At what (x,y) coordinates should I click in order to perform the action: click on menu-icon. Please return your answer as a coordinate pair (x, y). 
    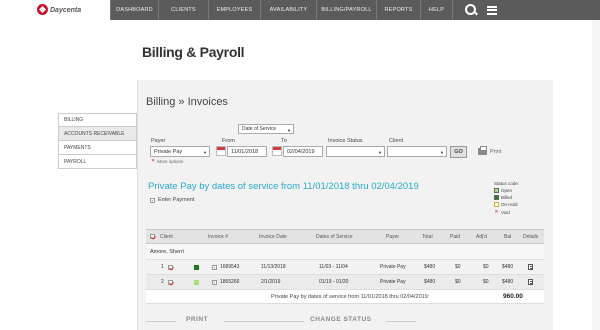
    Looking at the image, I should click on (492, 10).